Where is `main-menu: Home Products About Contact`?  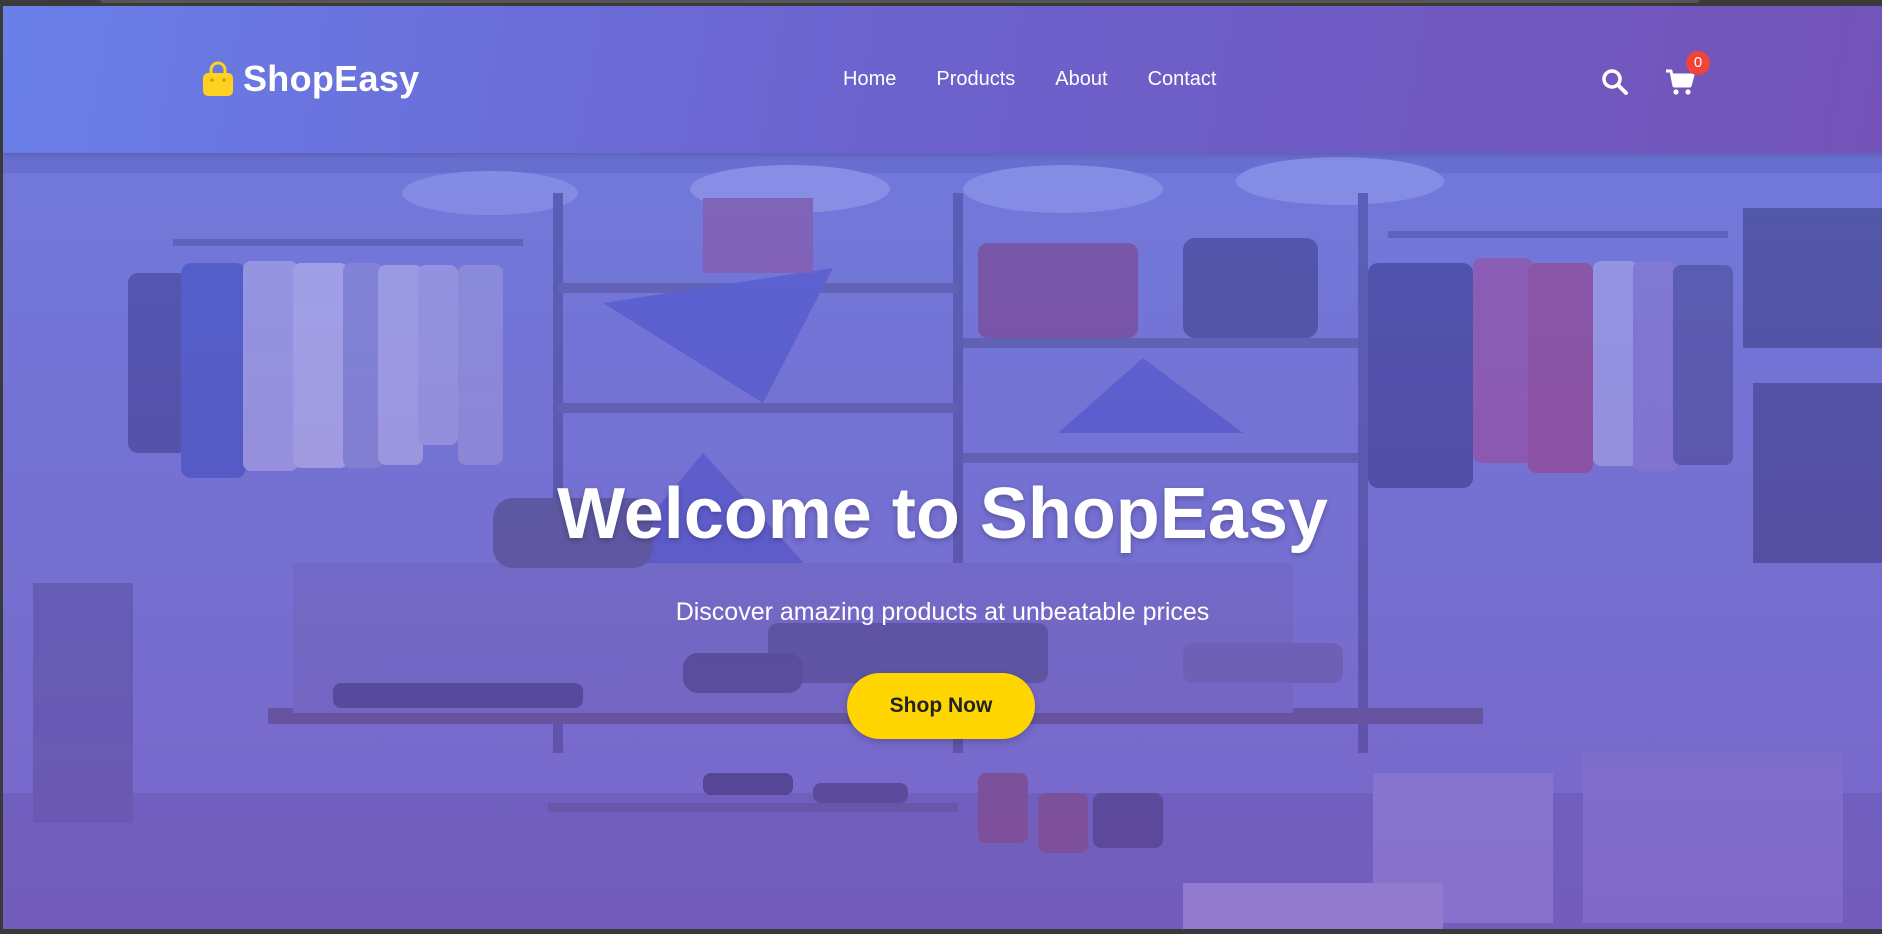
main-menu: Home Products About Contact is located at coordinates (1030, 79).